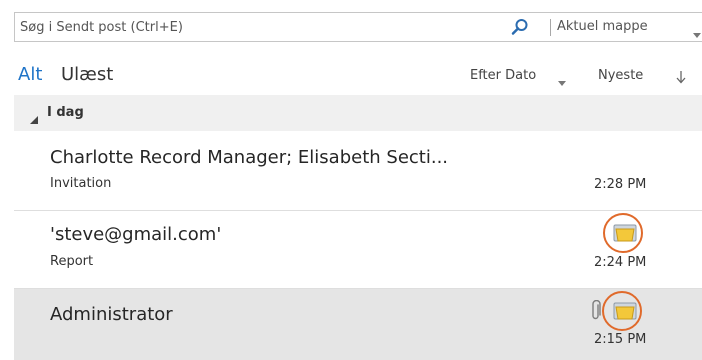 This screenshot has height=360, width=702. Describe the element at coordinates (503, 75) in the screenshot. I see `sort-by-dropdown: Efter Dato` at that location.